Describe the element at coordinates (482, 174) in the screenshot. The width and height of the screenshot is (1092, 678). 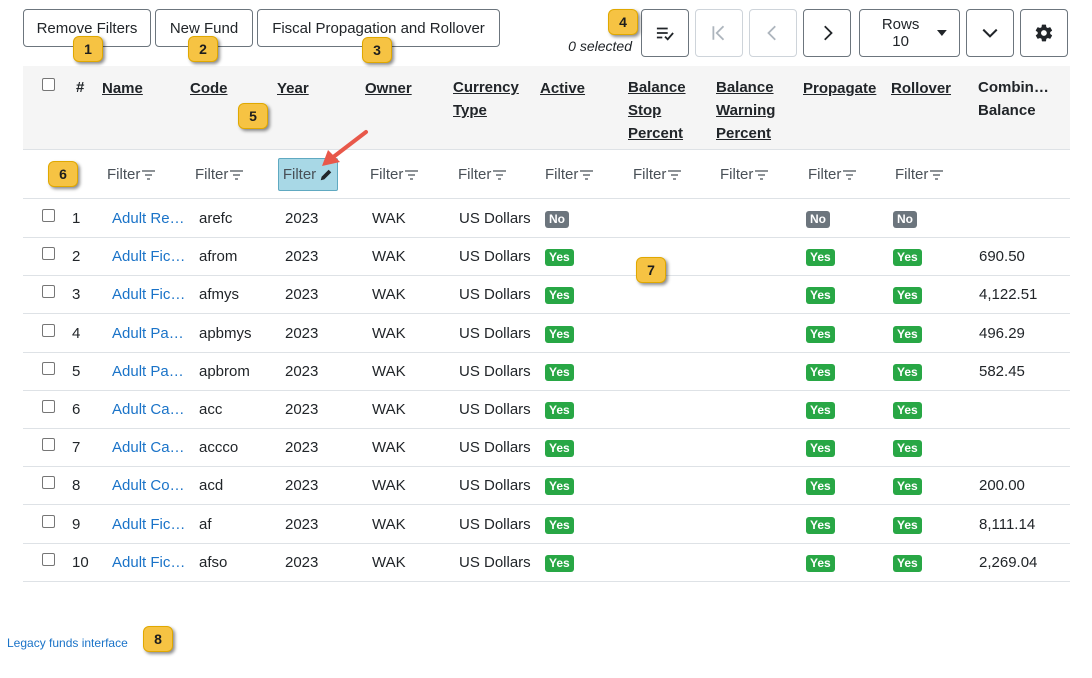
I see `filter-4: Filter` at that location.